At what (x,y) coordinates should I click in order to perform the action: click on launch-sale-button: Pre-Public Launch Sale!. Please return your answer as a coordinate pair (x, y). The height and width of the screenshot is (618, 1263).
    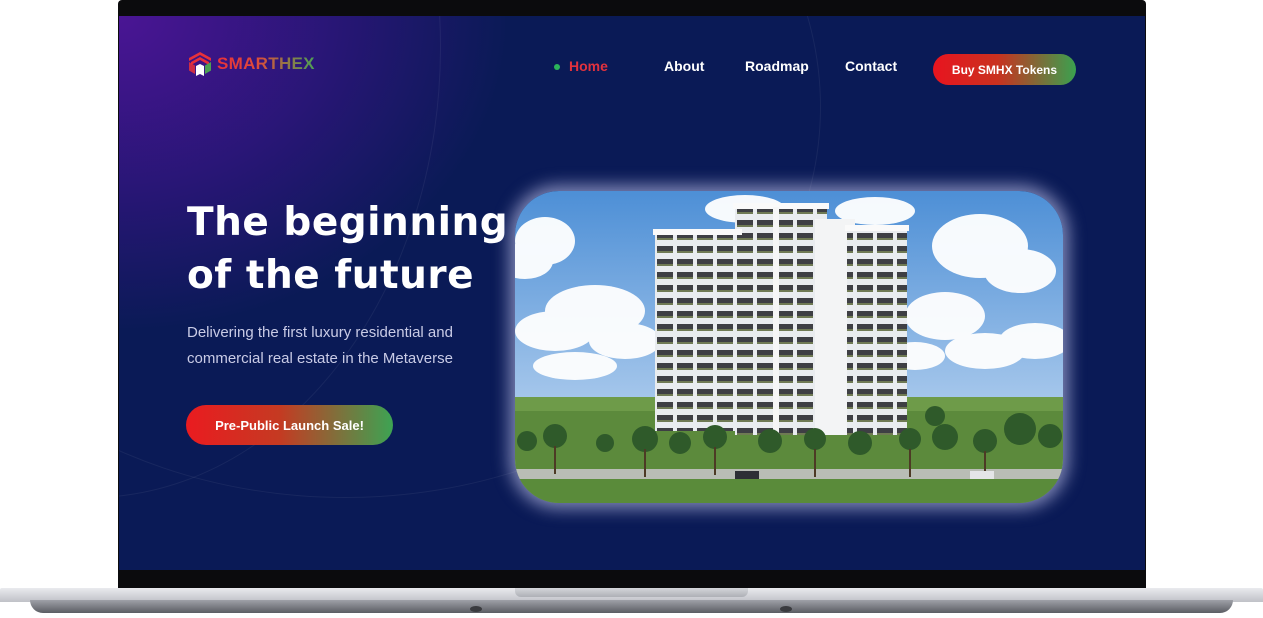
    Looking at the image, I should click on (289, 425).